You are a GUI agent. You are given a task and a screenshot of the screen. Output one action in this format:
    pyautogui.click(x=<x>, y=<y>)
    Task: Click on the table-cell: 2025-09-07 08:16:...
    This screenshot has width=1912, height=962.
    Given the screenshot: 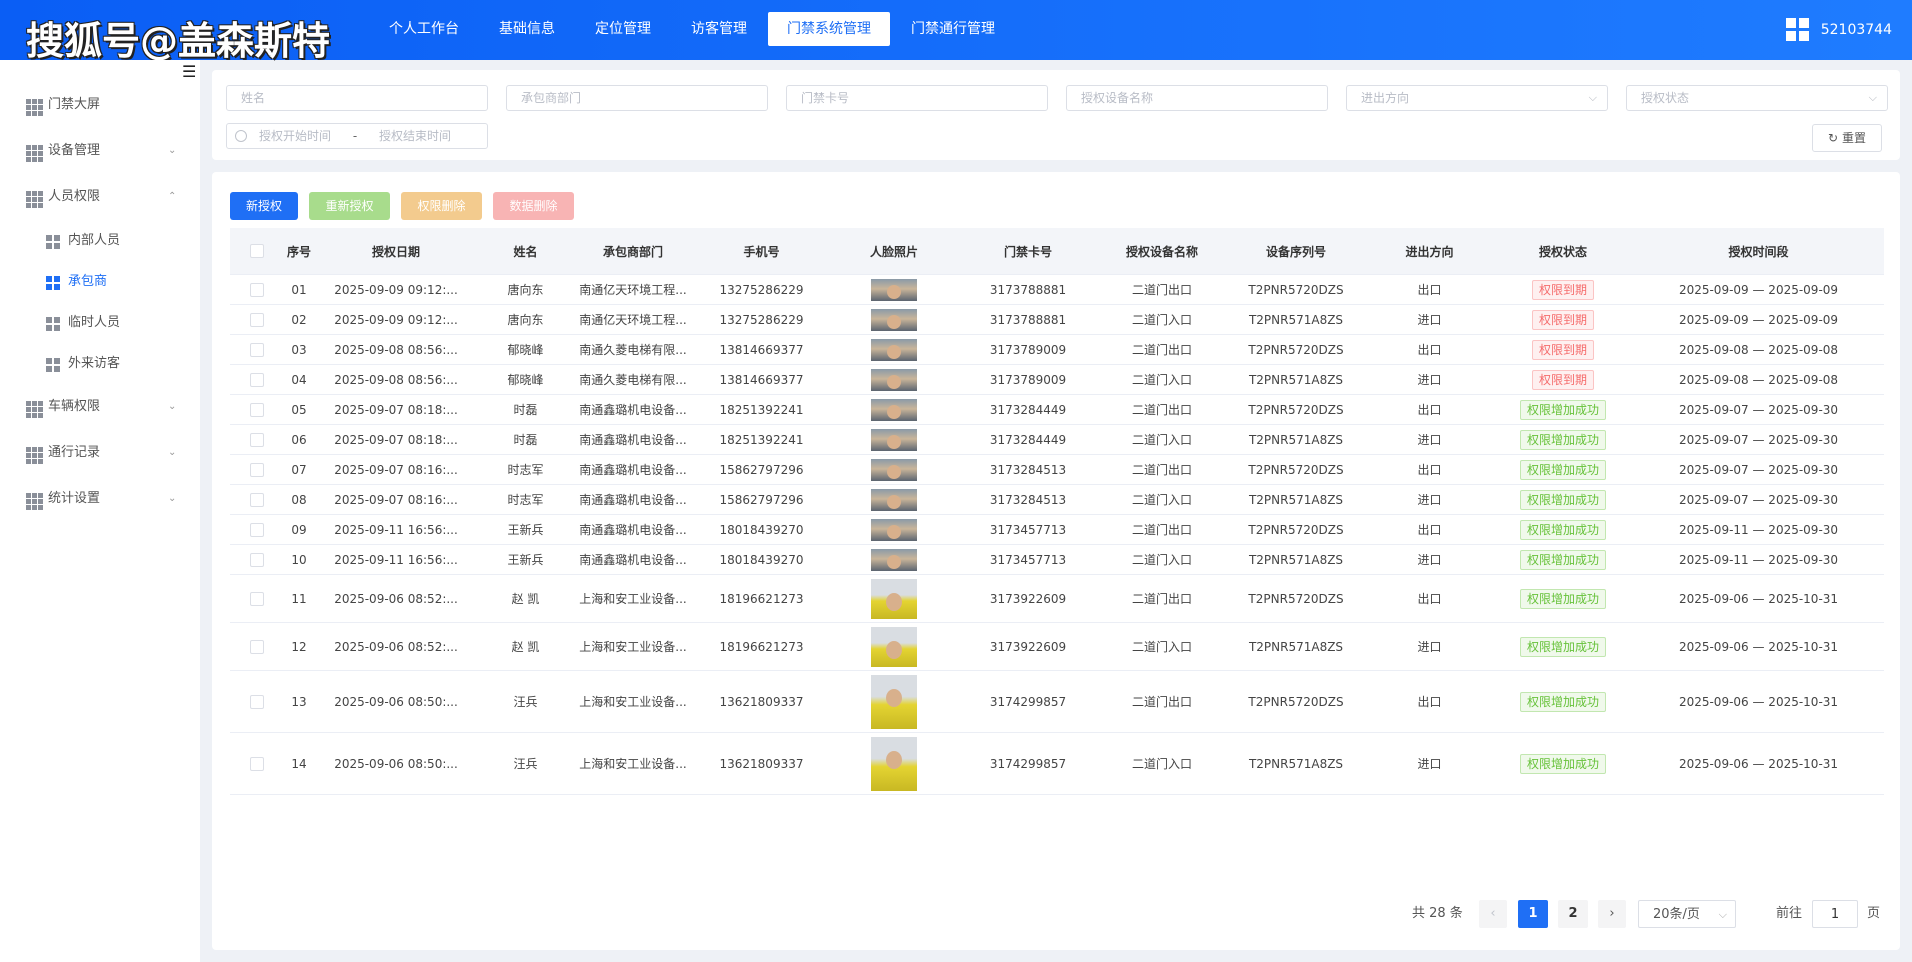 What is the action you would take?
    pyautogui.click(x=396, y=499)
    